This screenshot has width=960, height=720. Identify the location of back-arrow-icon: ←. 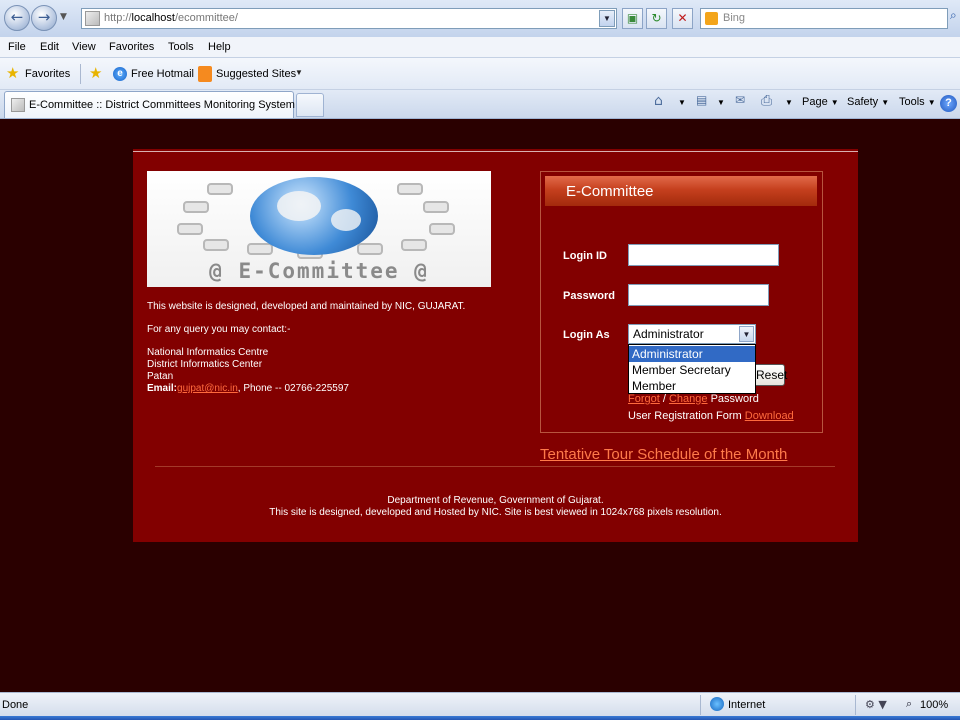
(17, 17).